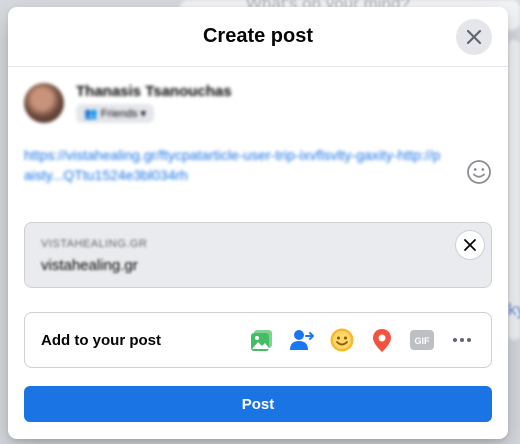 The height and width of the screenshot is (444, 520). I want to click on friends-icon: 👥, so click(92, 114).